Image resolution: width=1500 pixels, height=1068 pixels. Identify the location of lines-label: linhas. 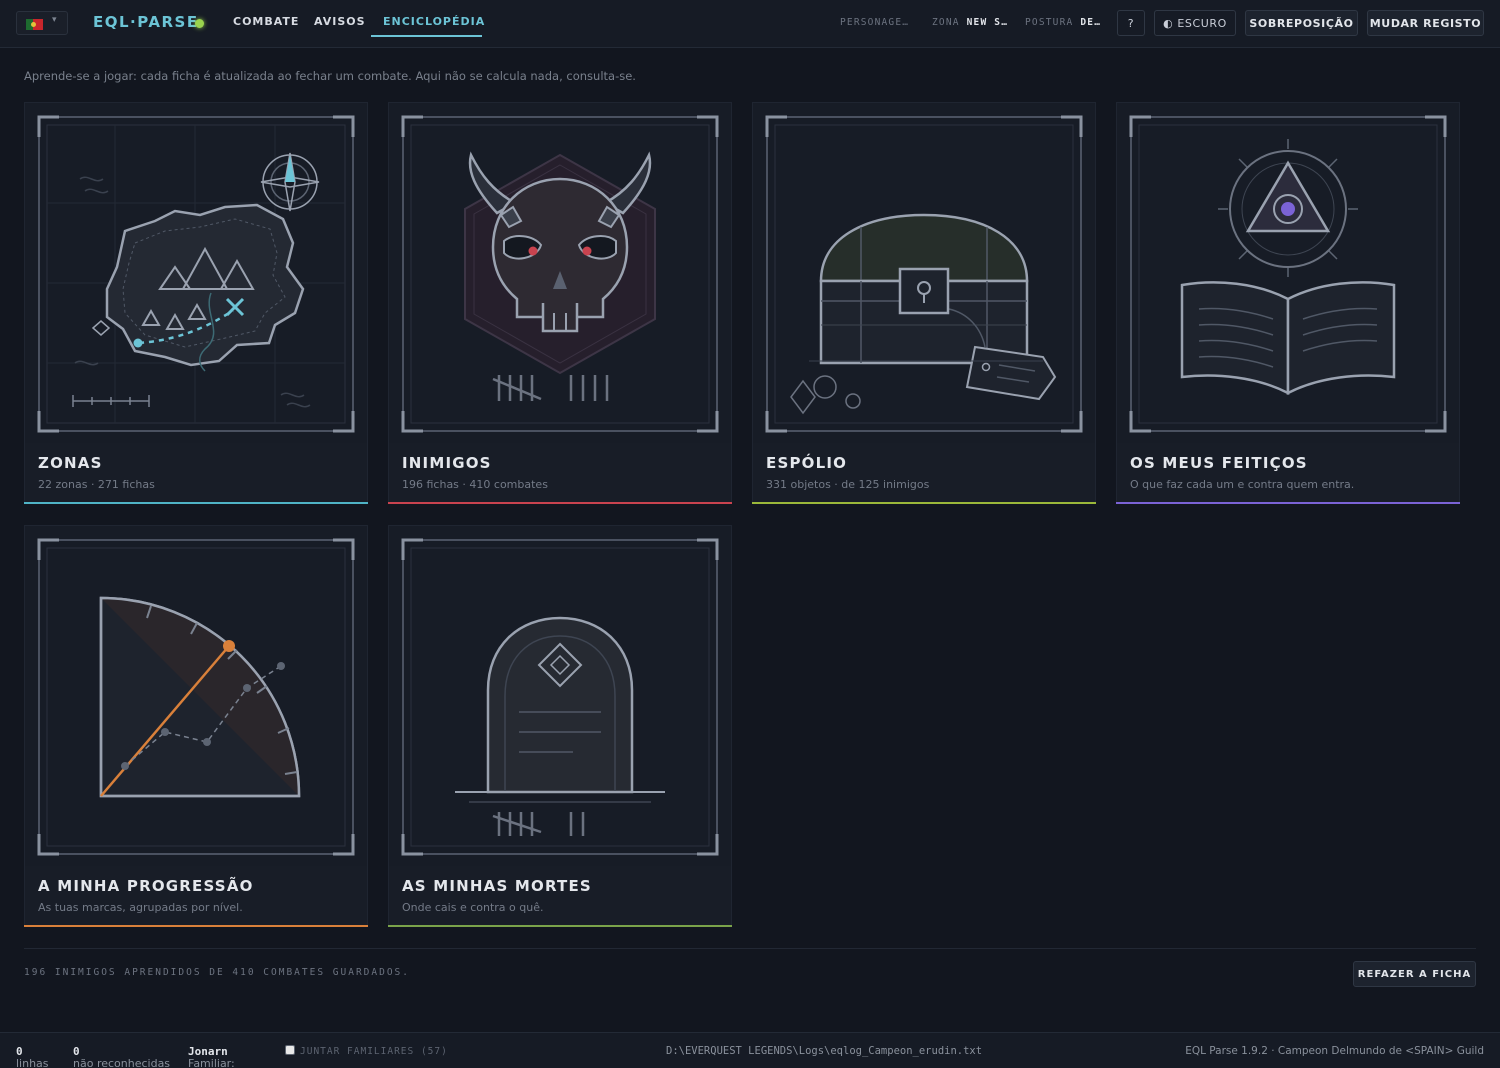
(32, 1062).